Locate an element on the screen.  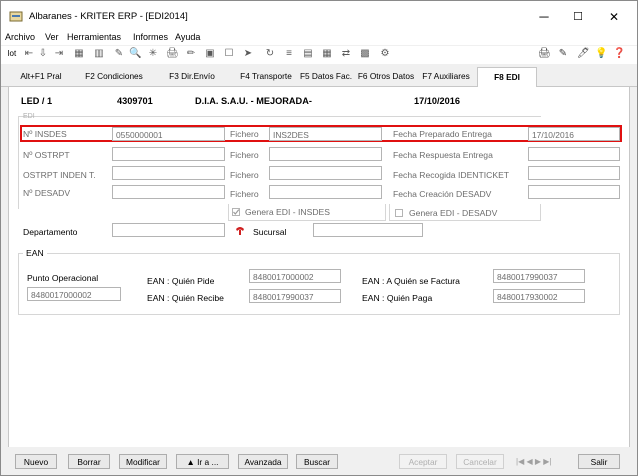
menu-informes: Informes is located at coordinates (150, 37).